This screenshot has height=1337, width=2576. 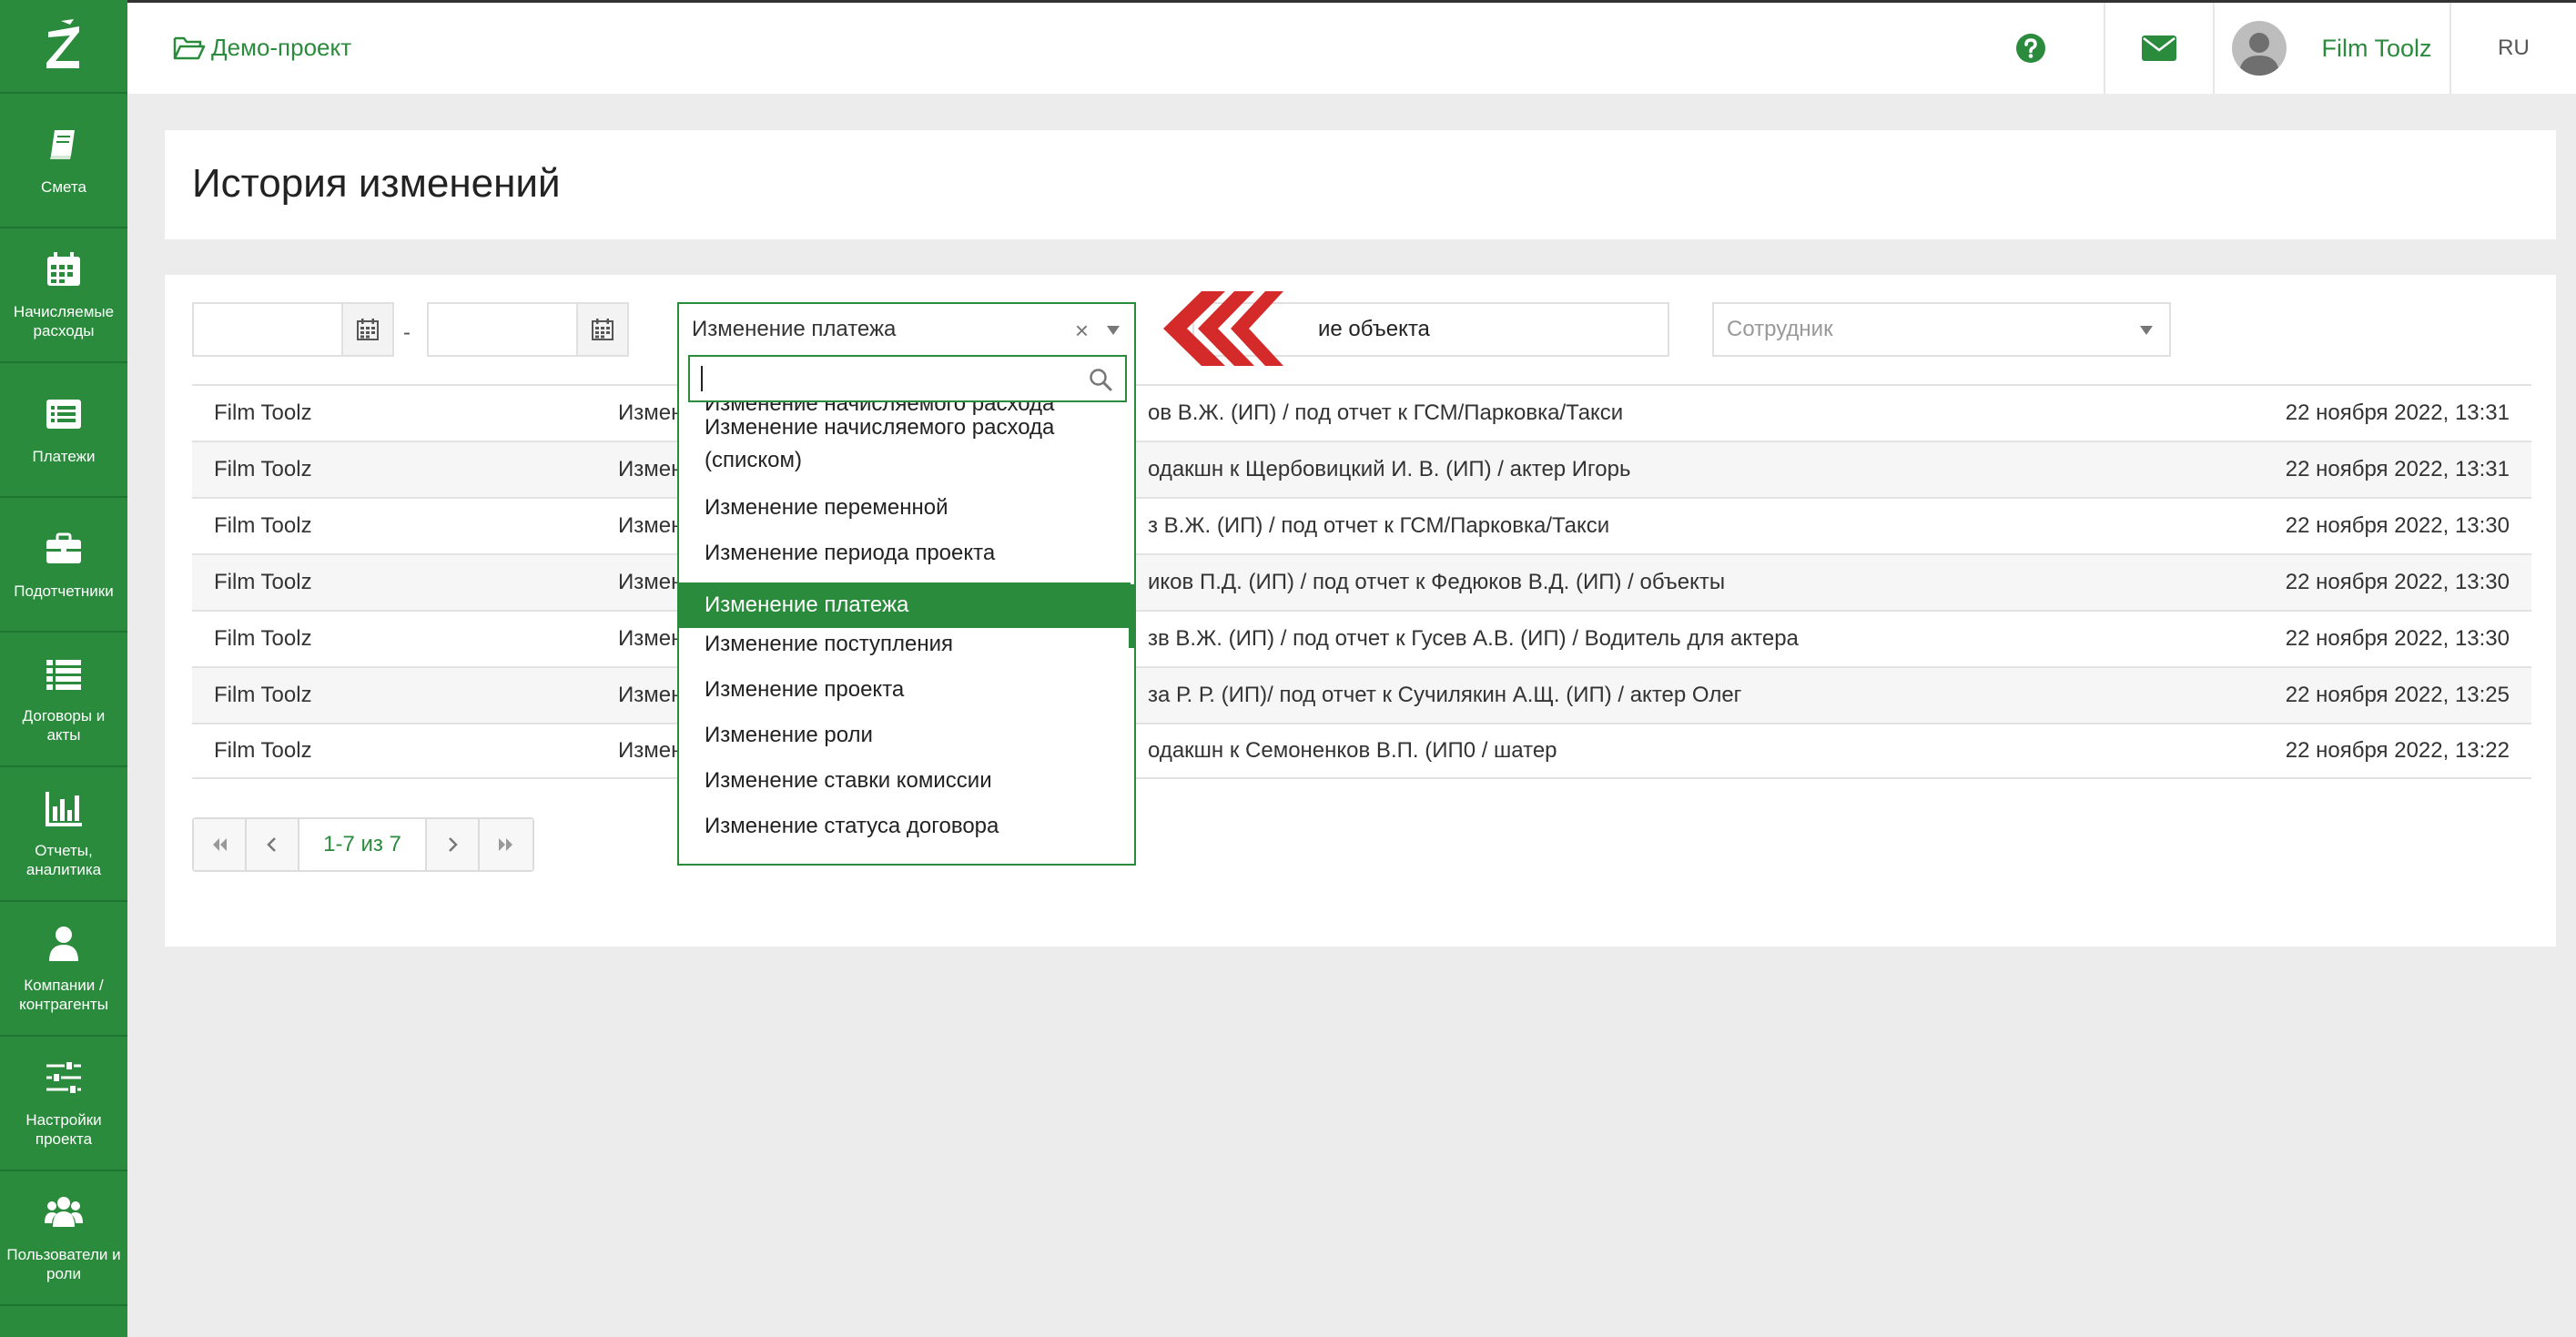 I want to click on next-page-button, so click(x=453, y=844).